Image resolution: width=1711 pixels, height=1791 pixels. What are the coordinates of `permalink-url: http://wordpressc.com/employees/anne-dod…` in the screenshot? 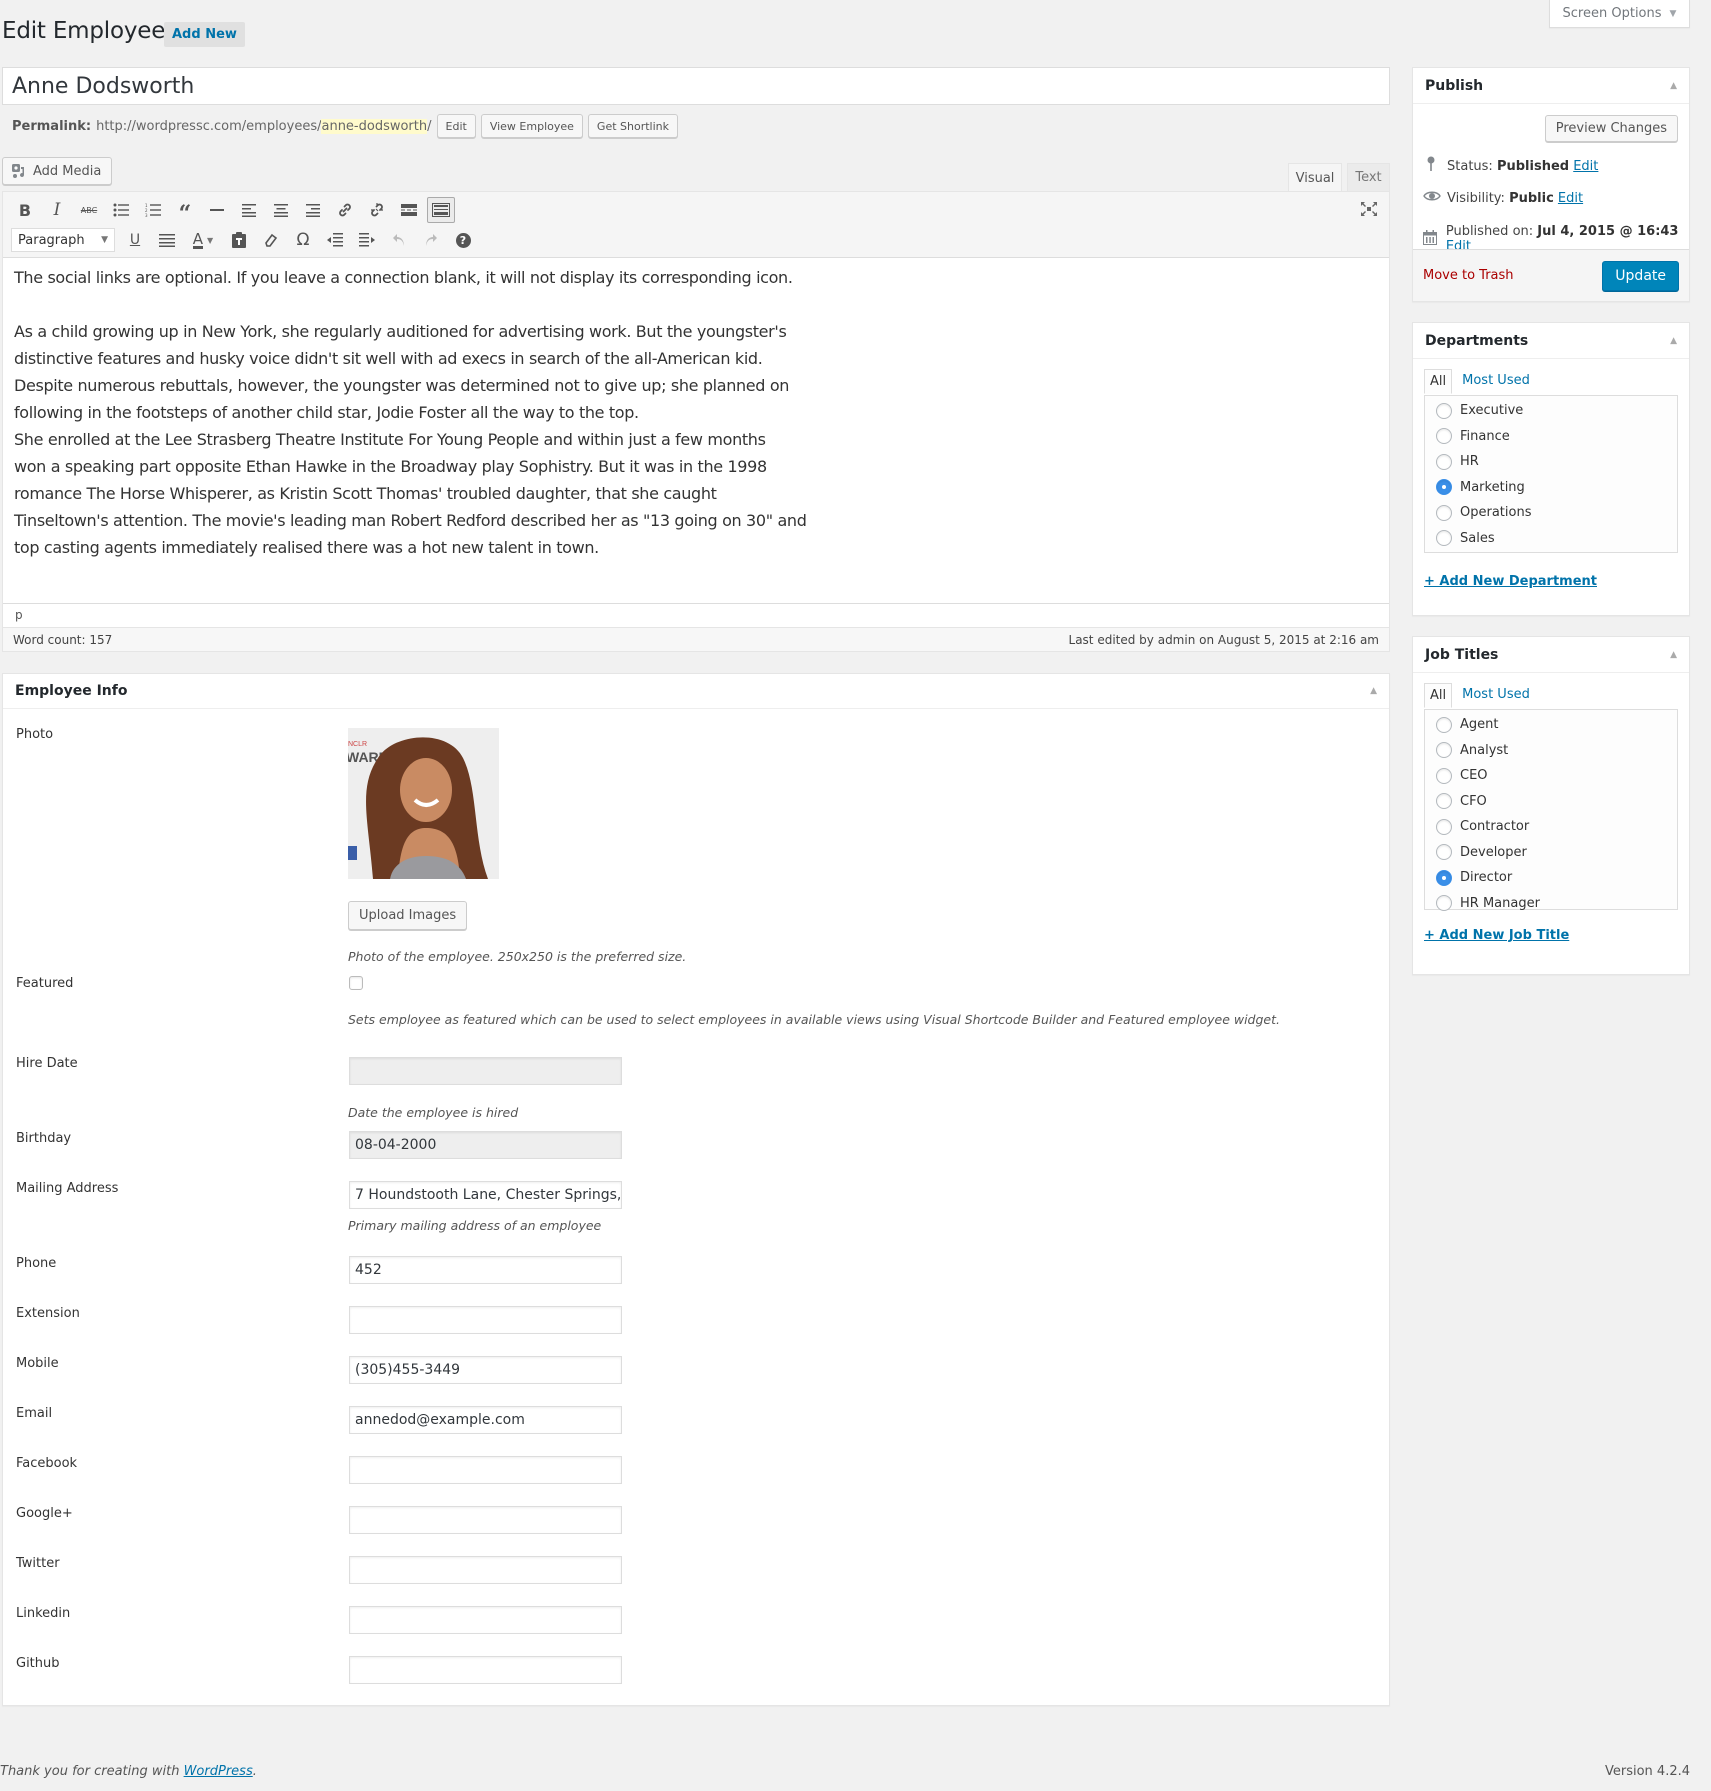 It's located at (264, 126).